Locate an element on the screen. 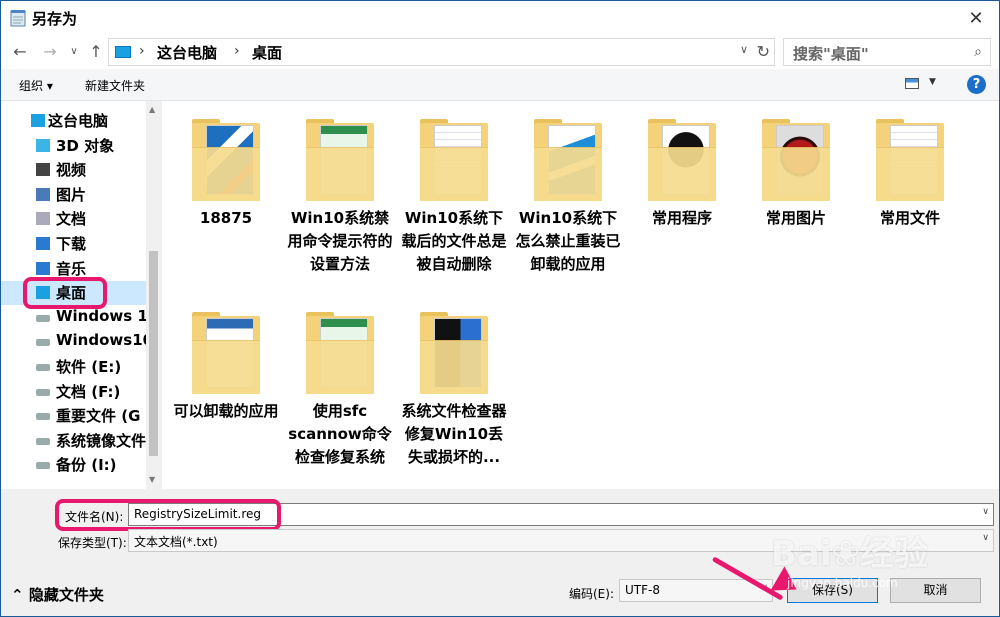 Image resolution: width=1000 pixels, height=617 pixels. nav-item: 系统镜像文件 is located at coordinates (73, 441).